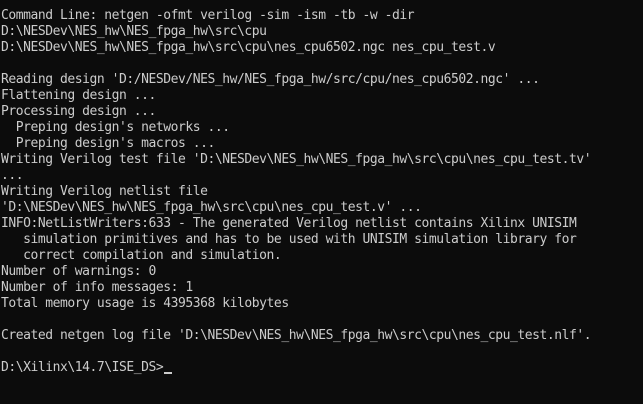  I want to click on console-line: Number of warnings: 0, so click(78, 271).